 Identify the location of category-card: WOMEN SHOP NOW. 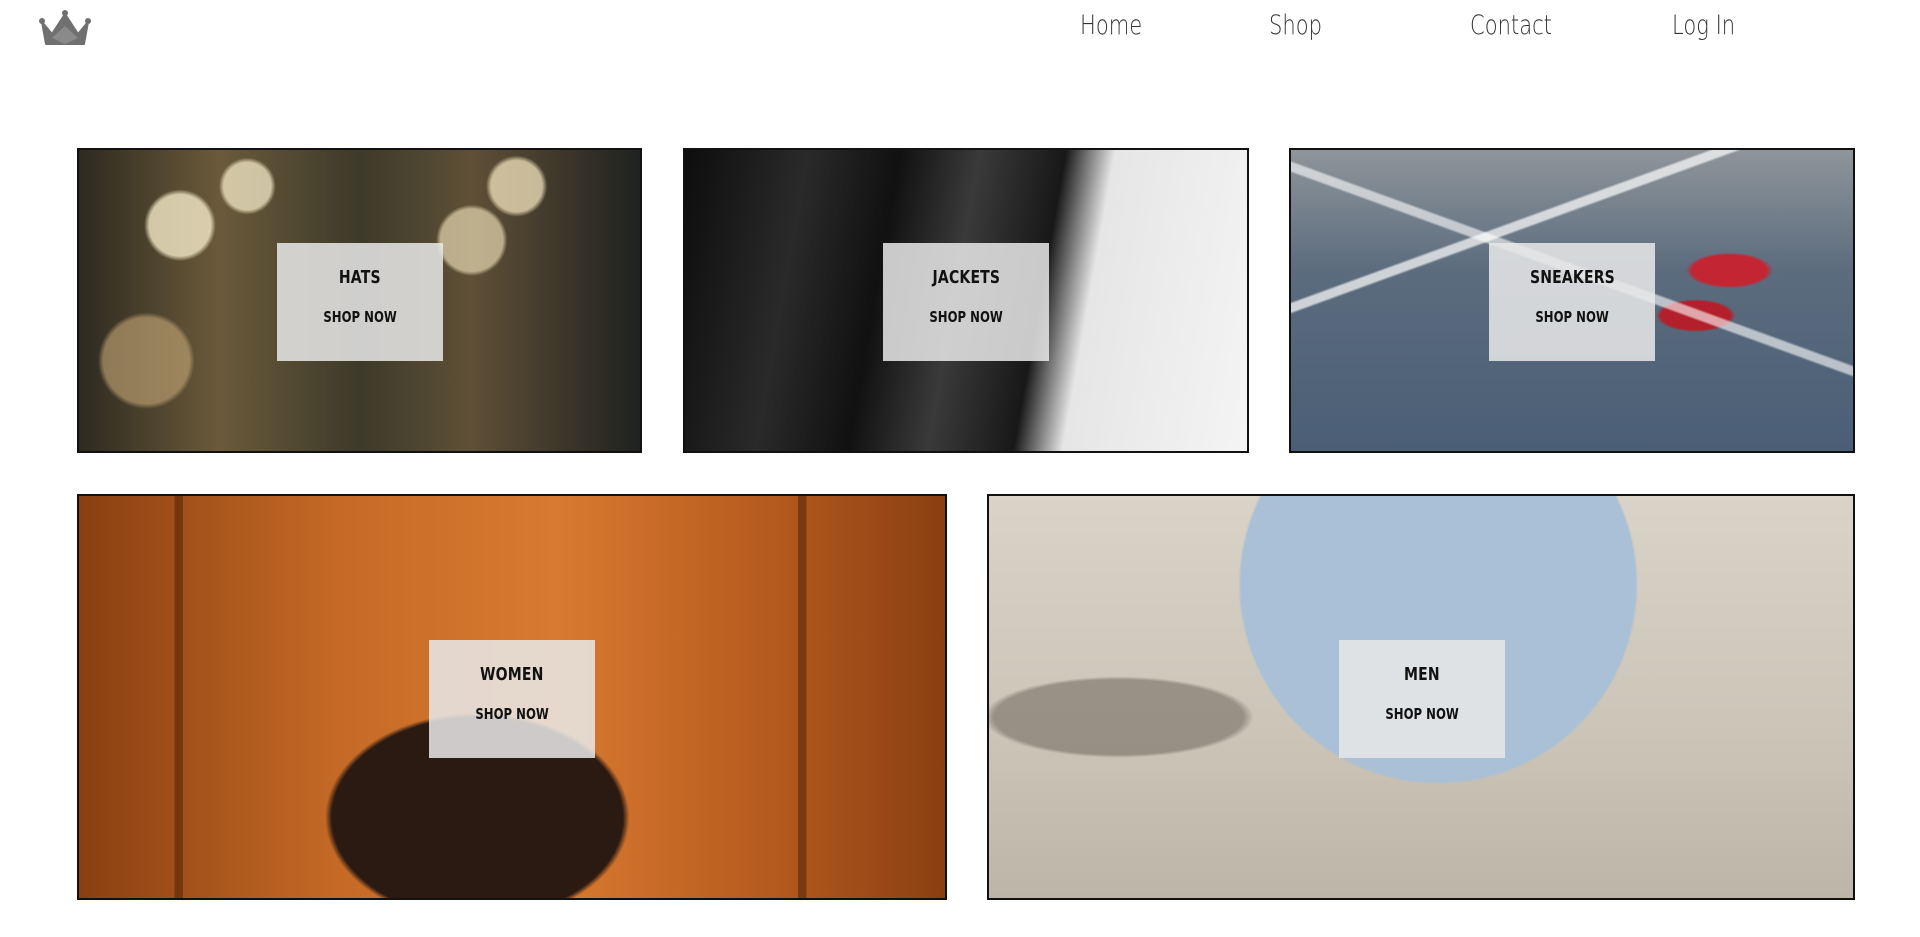
(512, 699).